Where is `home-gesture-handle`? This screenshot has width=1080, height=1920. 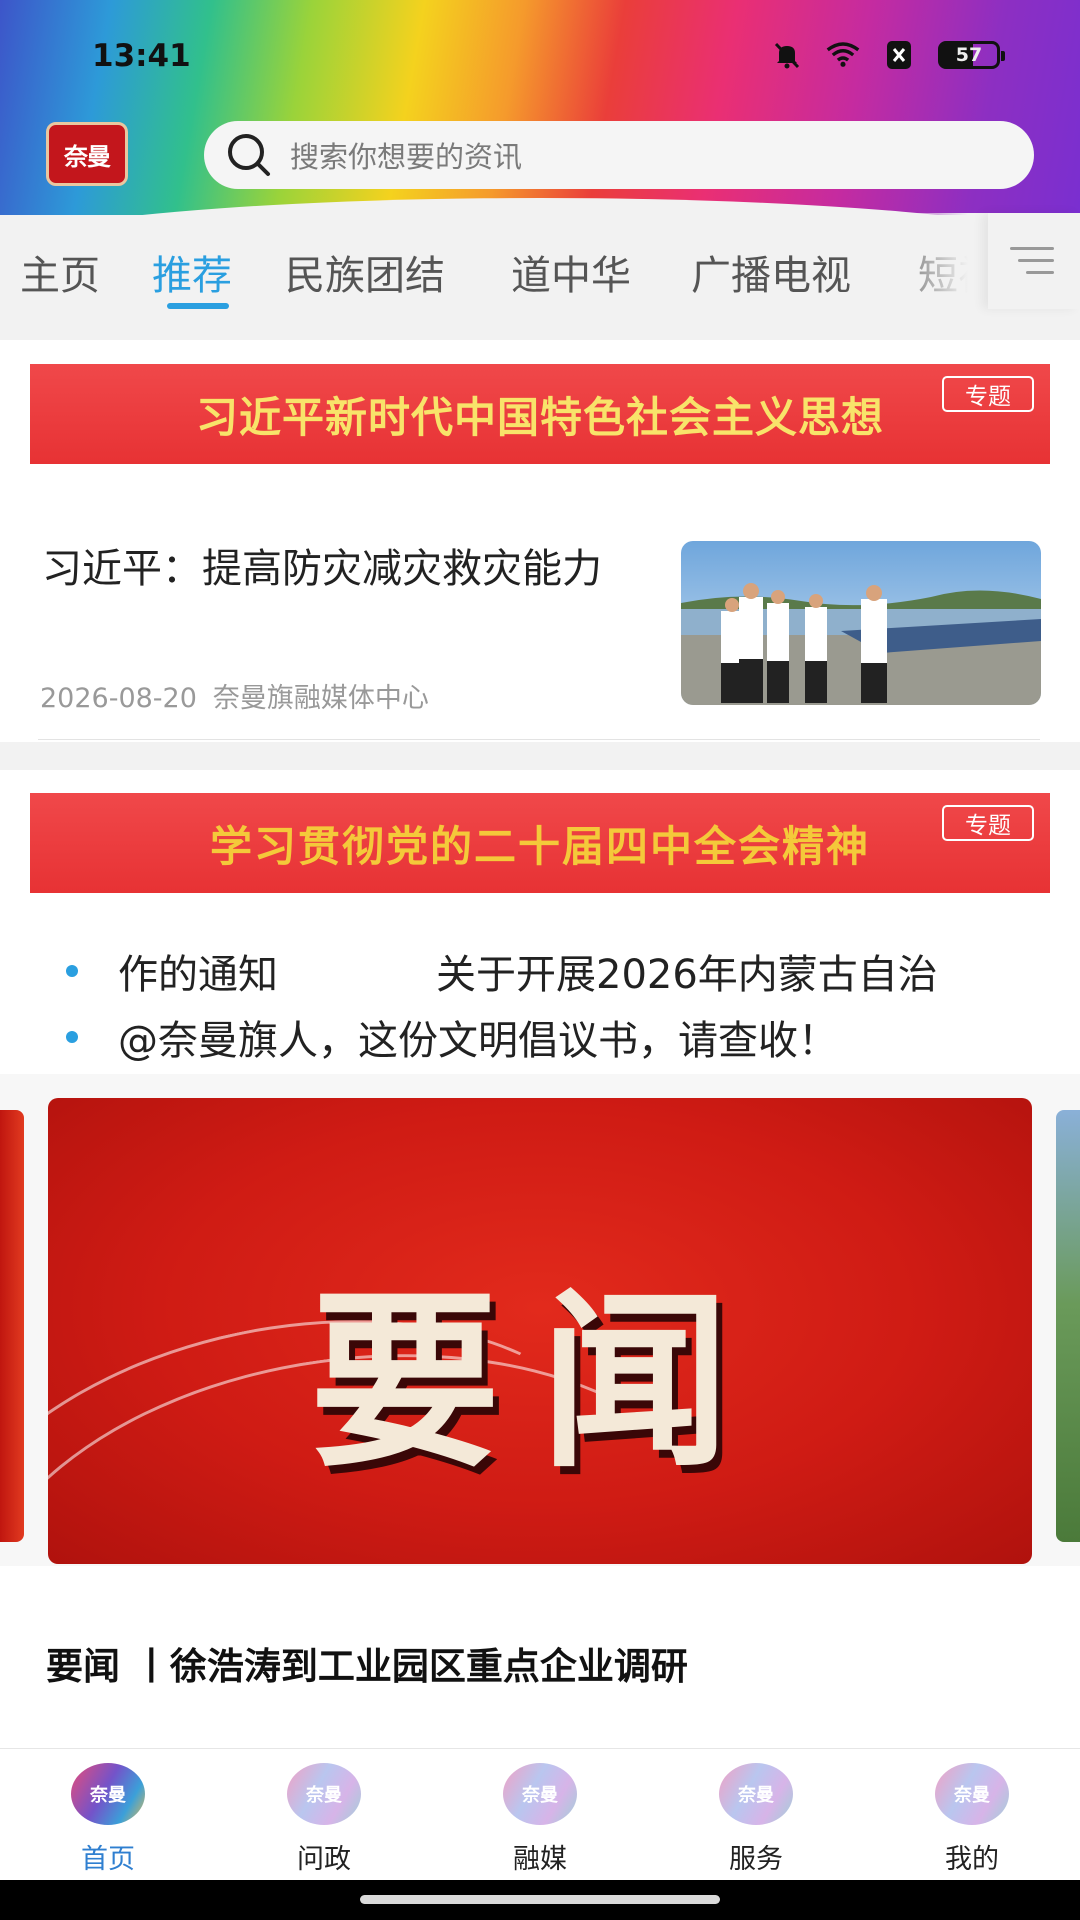
home-gesture-handle is located at coordinates (540, 1899).